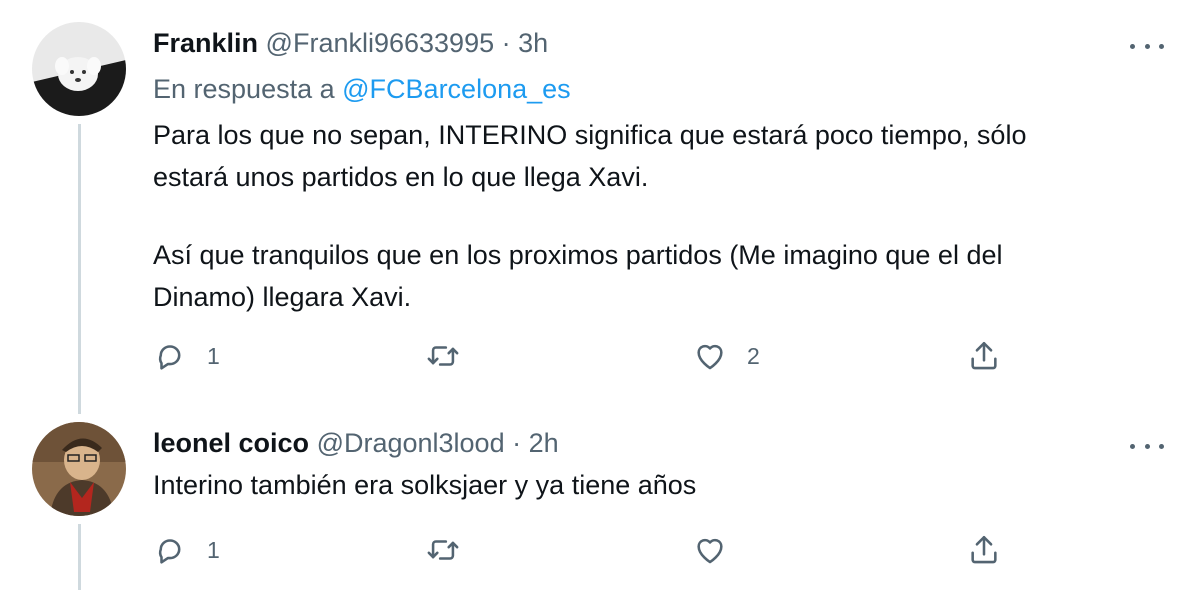 Image resolution: width=1200 pixels, height=590 pixels. What do you see at coordinates (533, 43) in the screenshot?
I see `timestamp: 3h` at bounding box center [533, 43].